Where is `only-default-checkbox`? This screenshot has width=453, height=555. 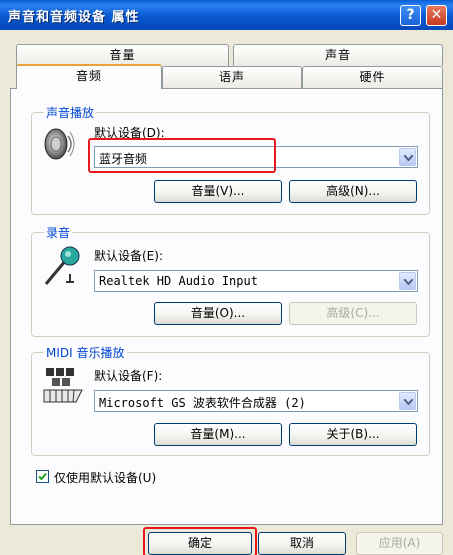 only-default-checkbox is located at coordinates (42, 476).